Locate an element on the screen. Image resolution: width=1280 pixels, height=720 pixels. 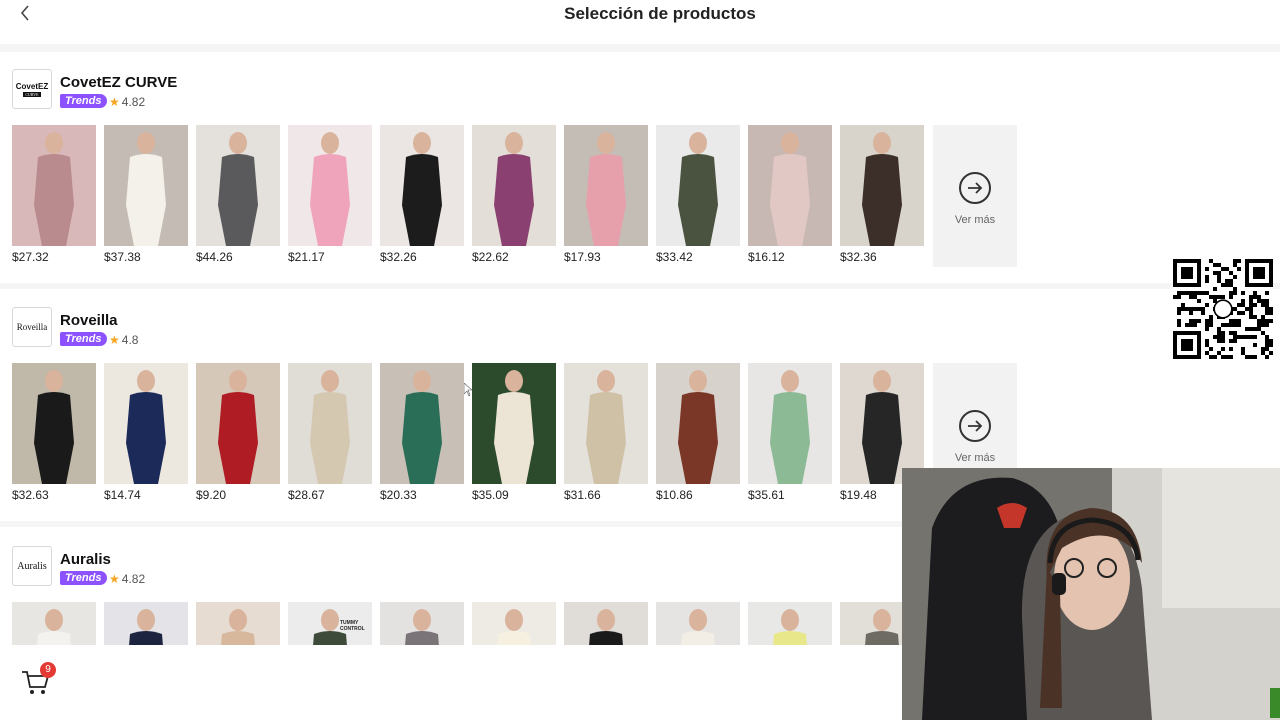
product-card: $17.93 is located at coordinates (606, 194).